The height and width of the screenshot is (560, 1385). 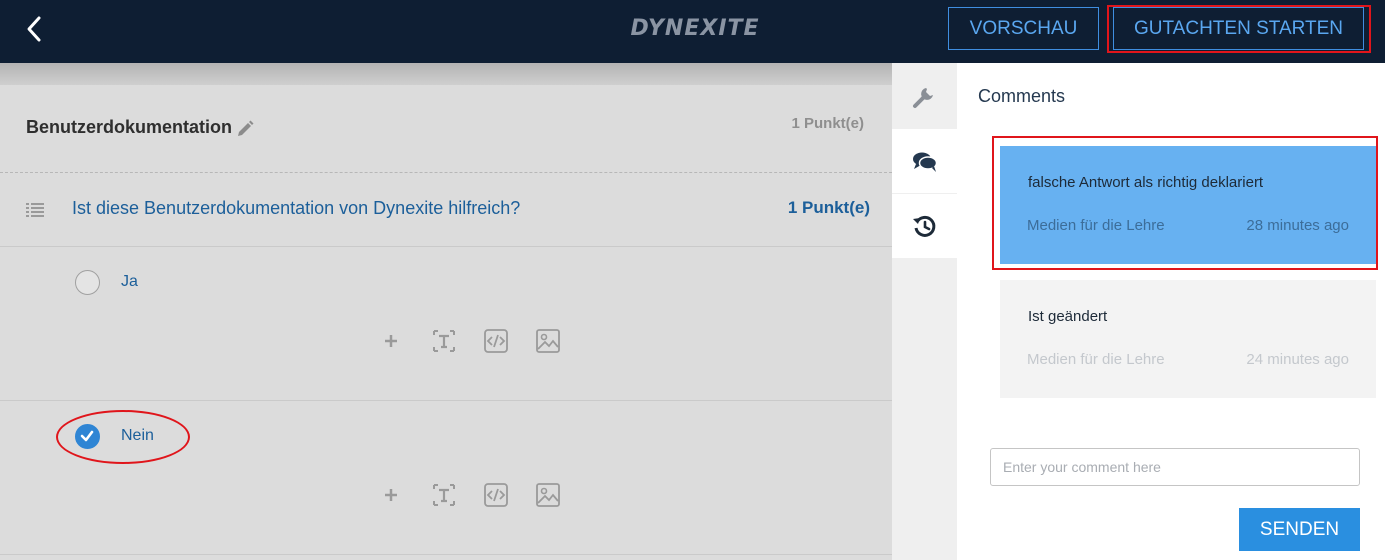 What do you see at coordinates (1022, 96) in the screenshot?
I see `comments-title: Comments` at bounding box center [1022, 96].